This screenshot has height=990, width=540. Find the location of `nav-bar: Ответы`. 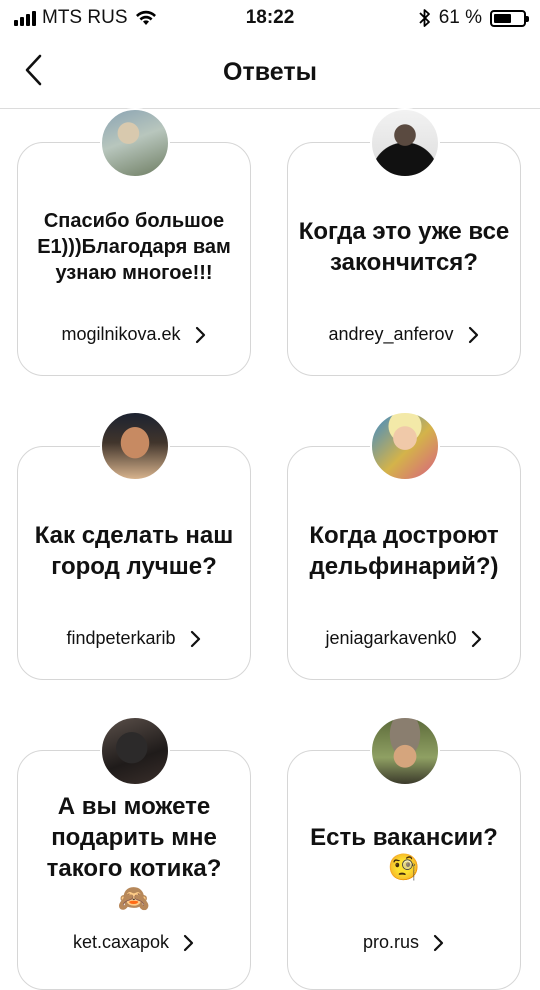

nav-bar: Ответы is located at coordinates (270, 72).